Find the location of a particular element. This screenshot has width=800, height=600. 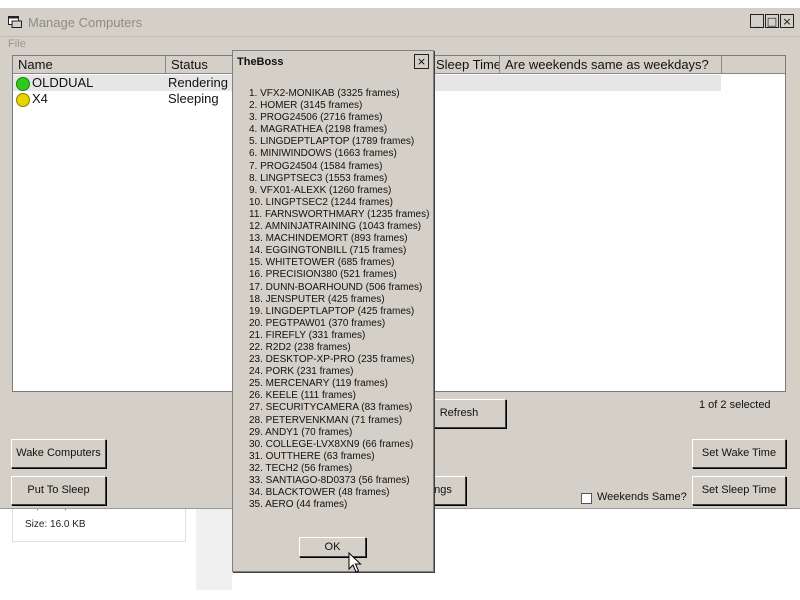

maximize-button: □ is located at coordinates (772, 21).